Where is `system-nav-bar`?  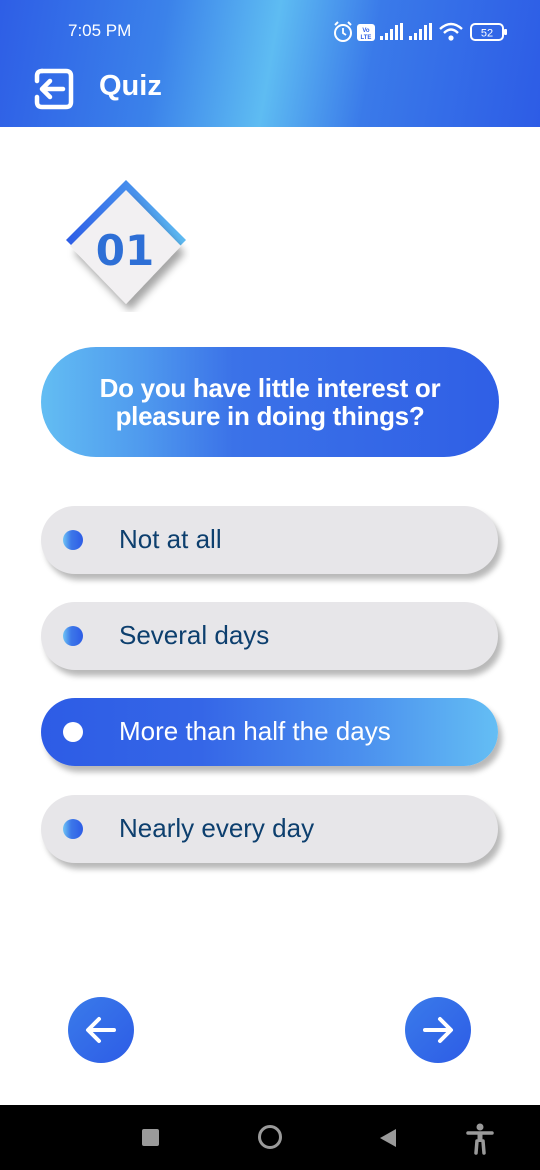 system-nav-bar is located at coordinates (270, 1137).